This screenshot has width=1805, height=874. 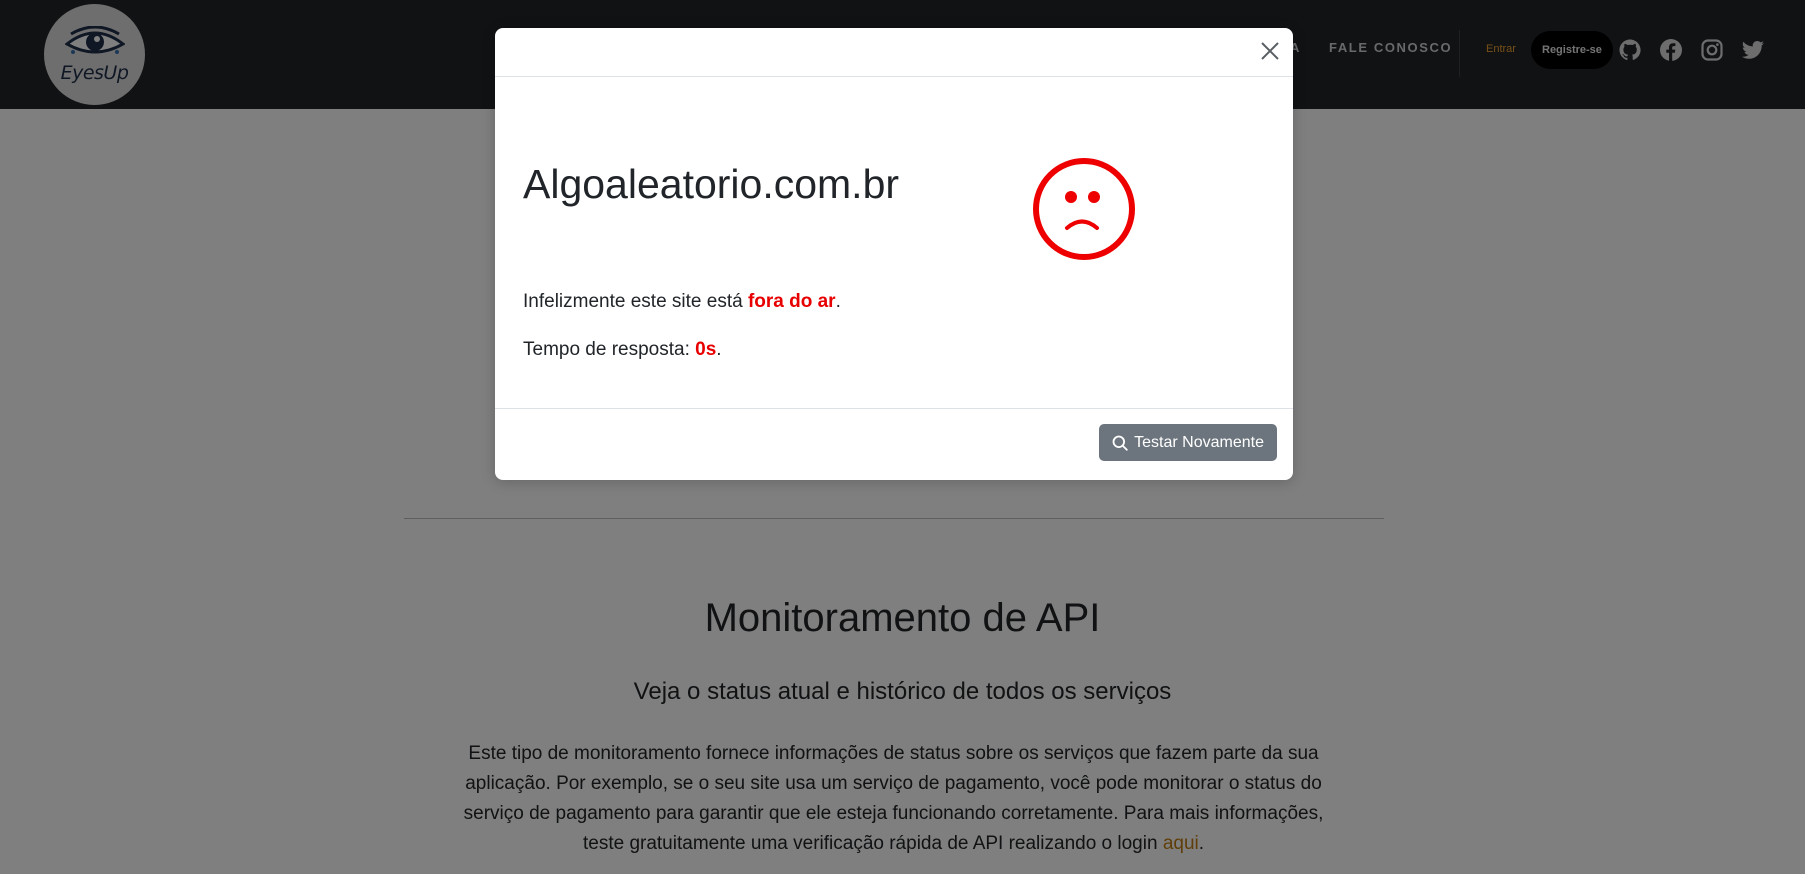 I want to click on time-value: 0s, so click(x=706, y=349).